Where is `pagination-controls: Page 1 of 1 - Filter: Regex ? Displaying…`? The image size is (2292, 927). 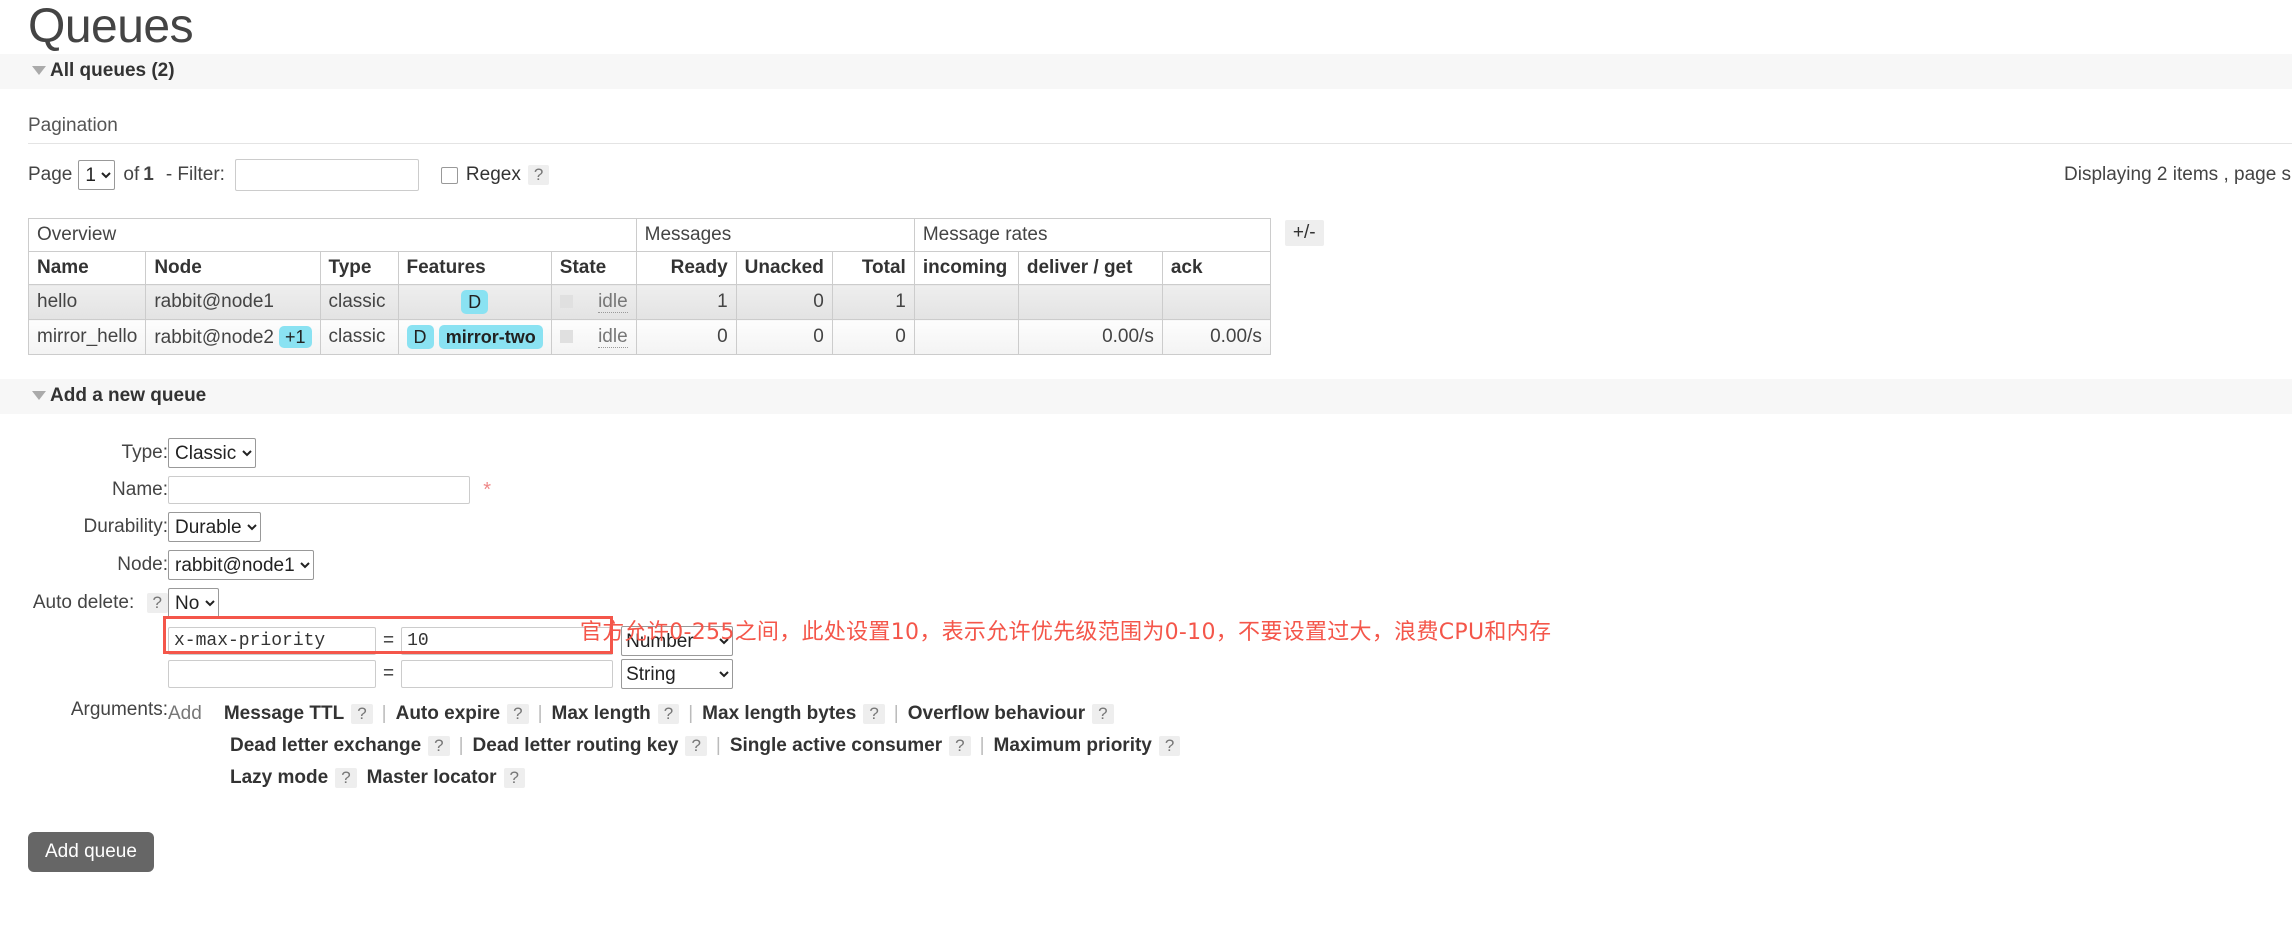
pagination-controls: Page 1 of 1 - Filter: Regex ? Displaying… is located at coordinates (1146, 175).